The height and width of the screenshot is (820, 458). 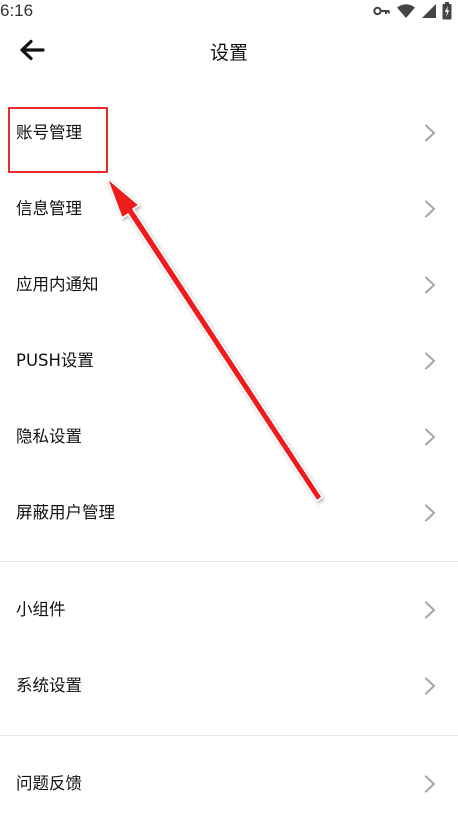 I want to click on settings-item-label: 小组件, so click(x=41, y=609).